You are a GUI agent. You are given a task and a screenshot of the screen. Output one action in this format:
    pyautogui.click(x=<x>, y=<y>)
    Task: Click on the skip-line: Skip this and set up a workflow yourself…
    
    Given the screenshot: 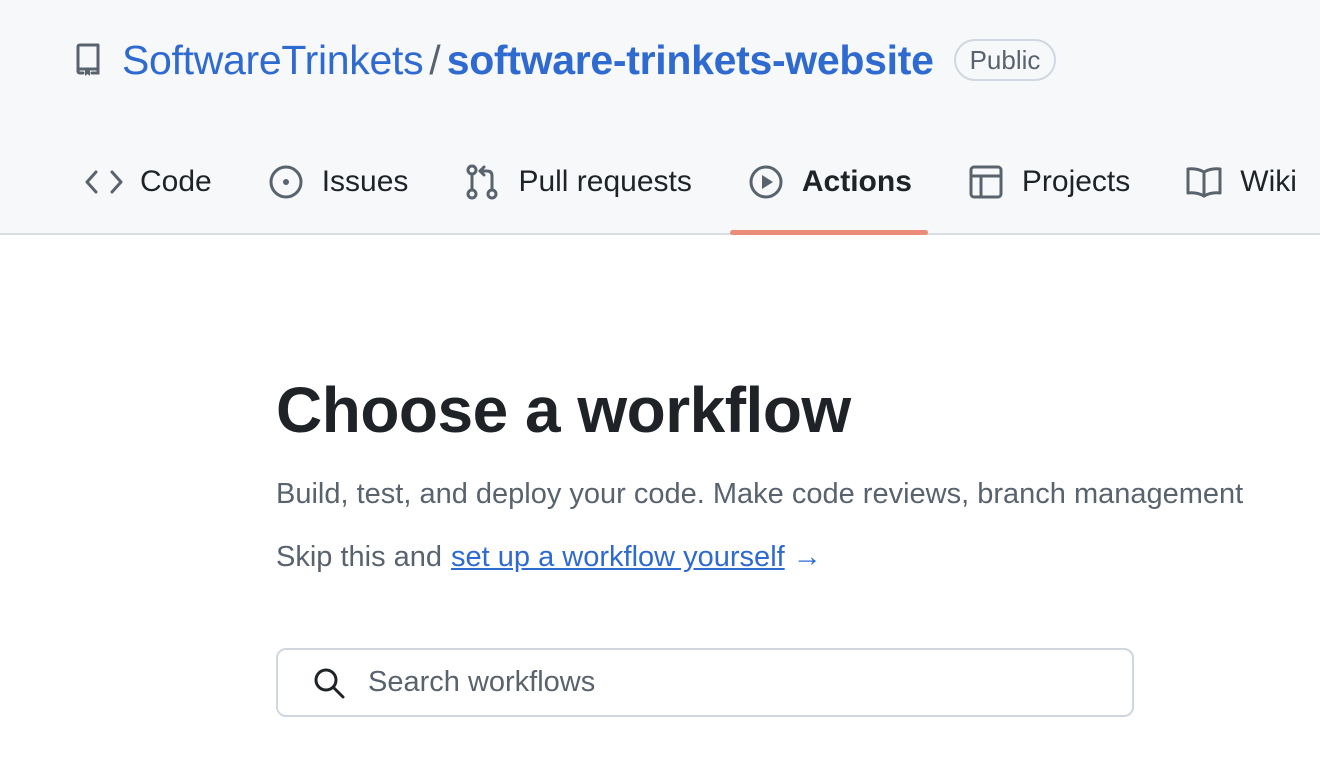 What is the action you would take?
    pyautogui.click(x=798, y=557)
    